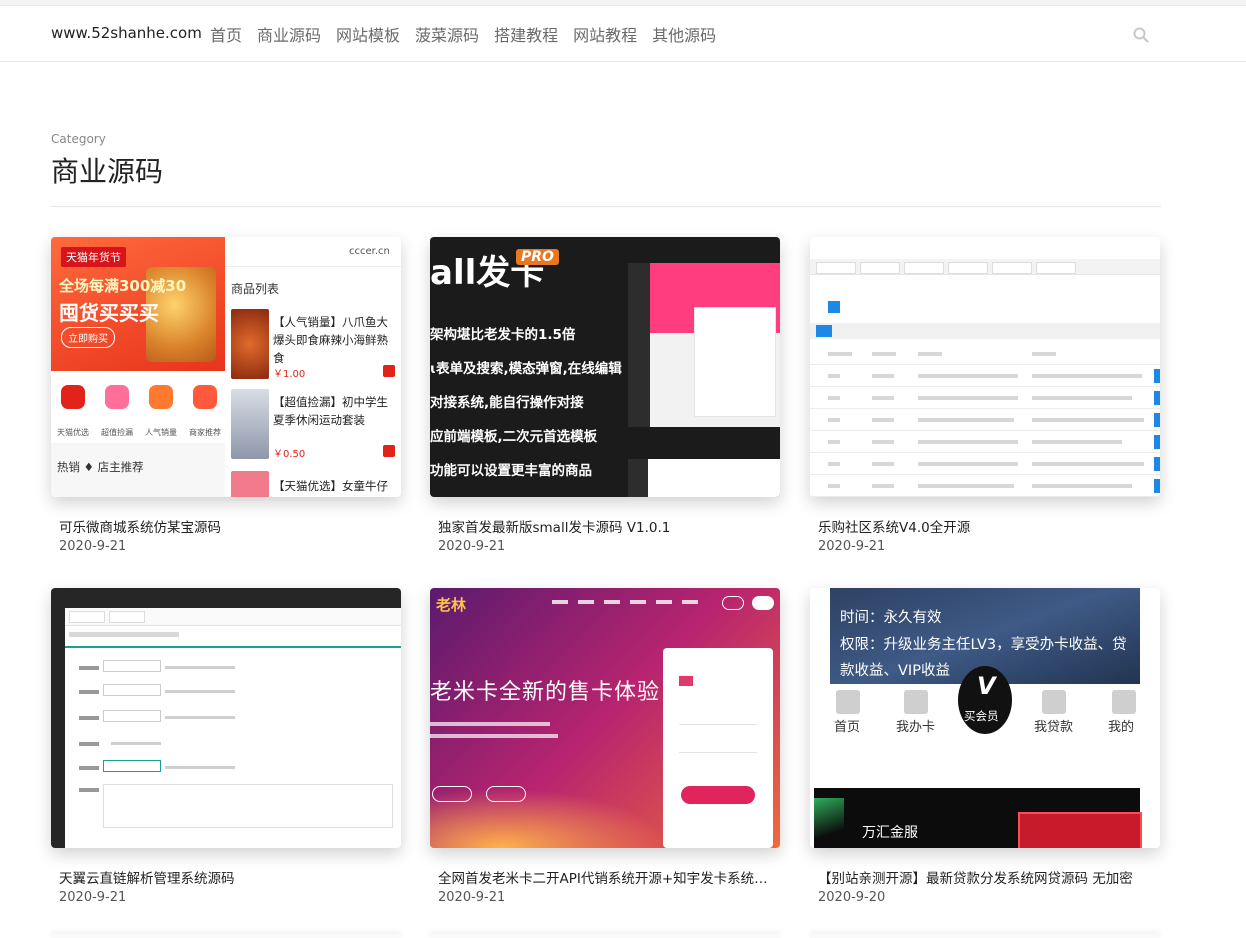  I want to click on product-name: 【天猫优选】女童牛仔长裤子, so click(330, 486).